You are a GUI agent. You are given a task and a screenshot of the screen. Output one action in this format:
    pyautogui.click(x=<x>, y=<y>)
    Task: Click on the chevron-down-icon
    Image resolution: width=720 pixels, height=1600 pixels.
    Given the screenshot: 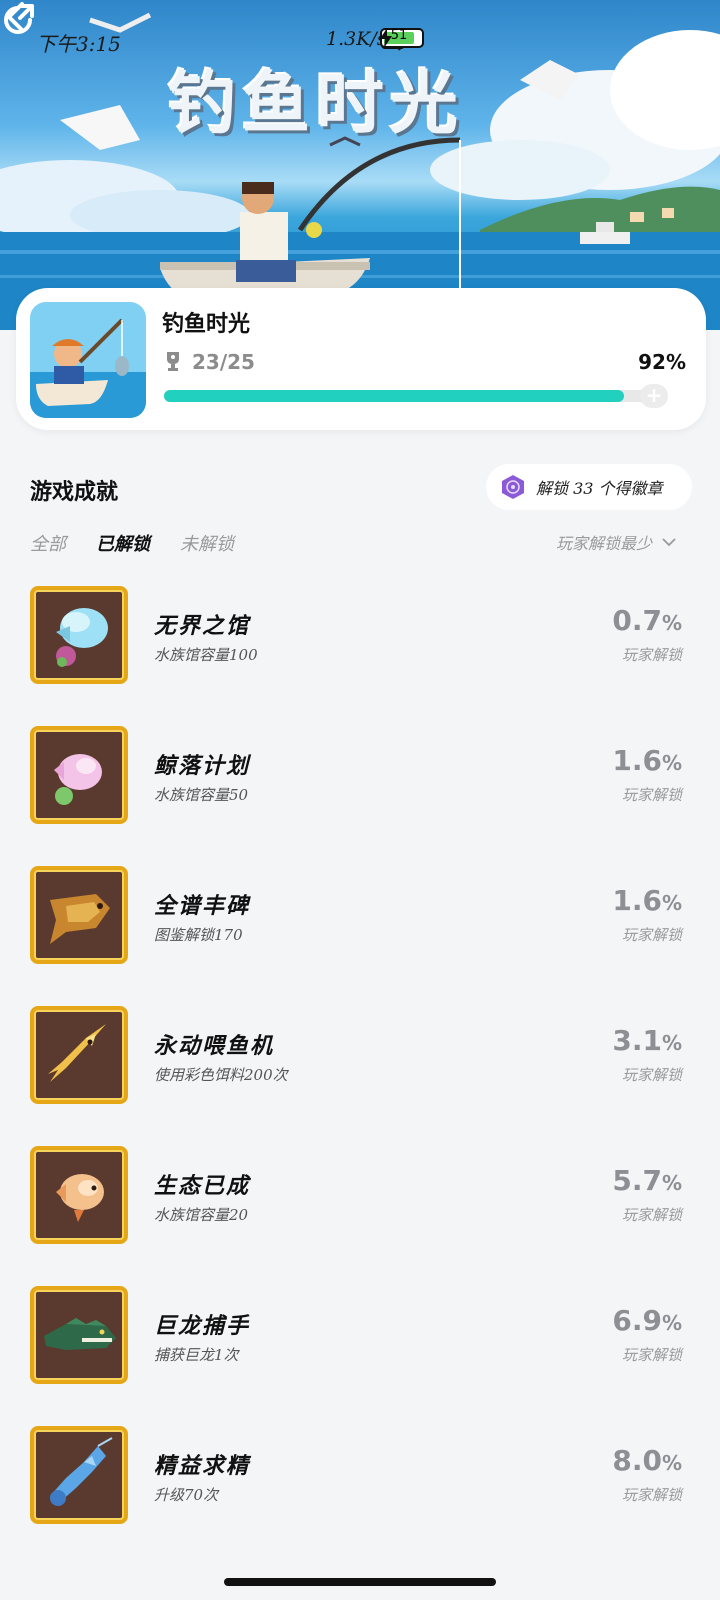 What is the action you would take?
    pyautogui.click(x=669, y=541)
    